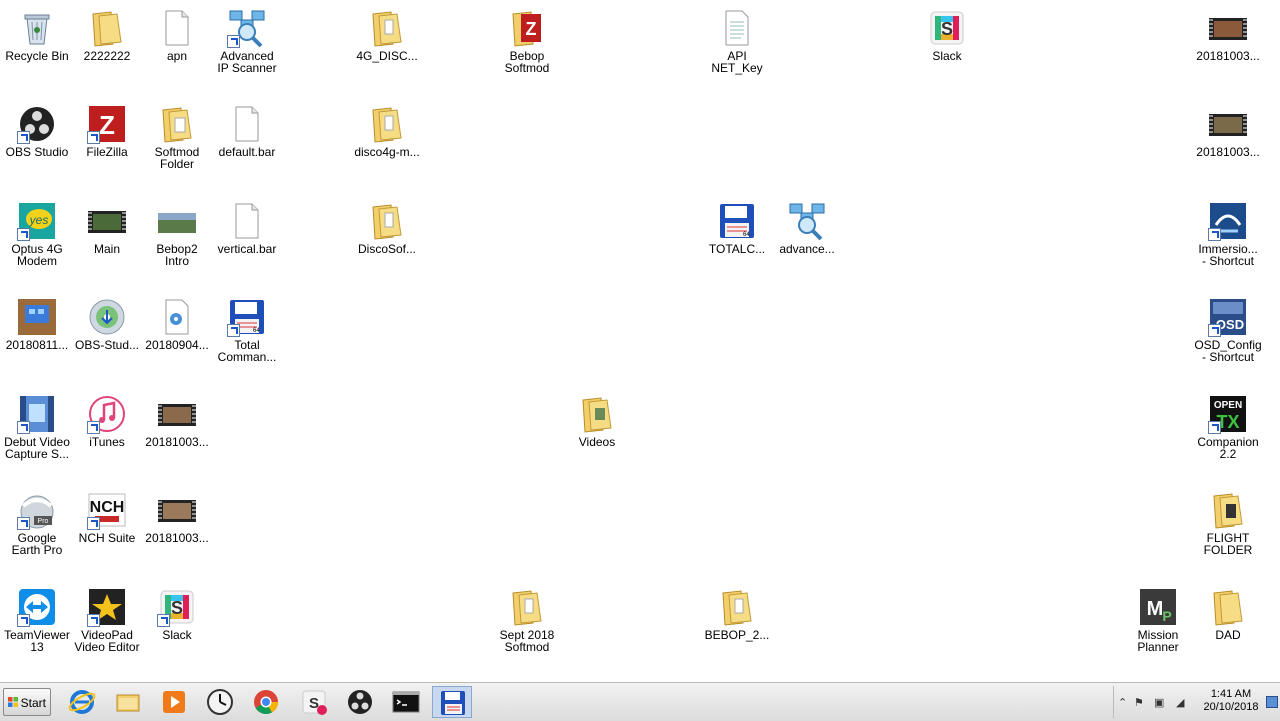  What do you see at coordinates (107, 419) in the screenshot?
I see `desktop-icon-itunes: iTunes` at bounding box center [107, 419].